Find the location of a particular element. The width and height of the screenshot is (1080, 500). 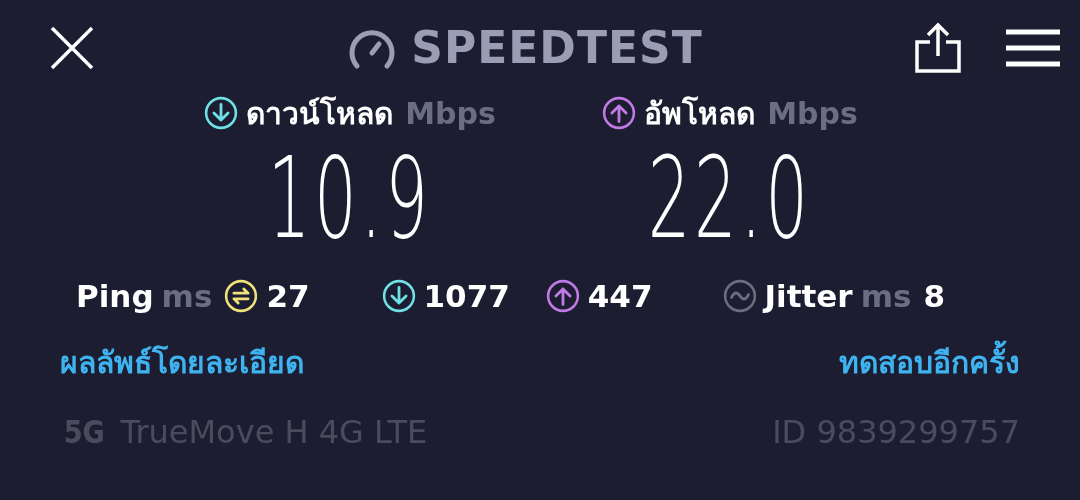

result-label: อัพโหลด is located at coordinates (700, 113).